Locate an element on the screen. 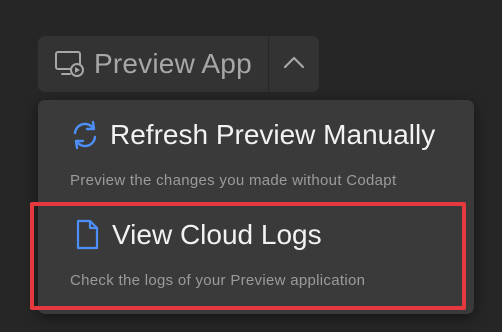 The image size is (502, 332). preview-app-split-button: Preview App is located at coordinates (178, 64).